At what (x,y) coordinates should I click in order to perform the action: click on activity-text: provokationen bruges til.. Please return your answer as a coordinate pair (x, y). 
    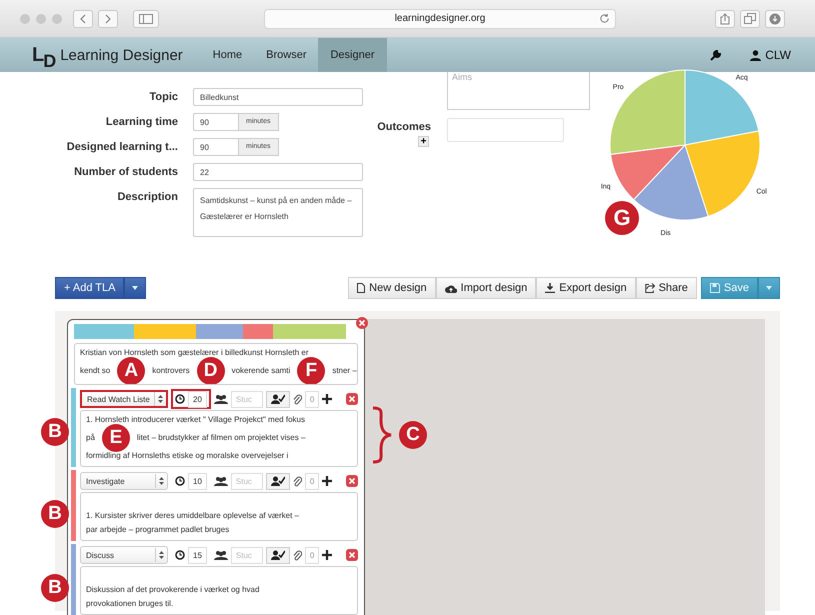
    Looking at the image, I should click on (130, 604).